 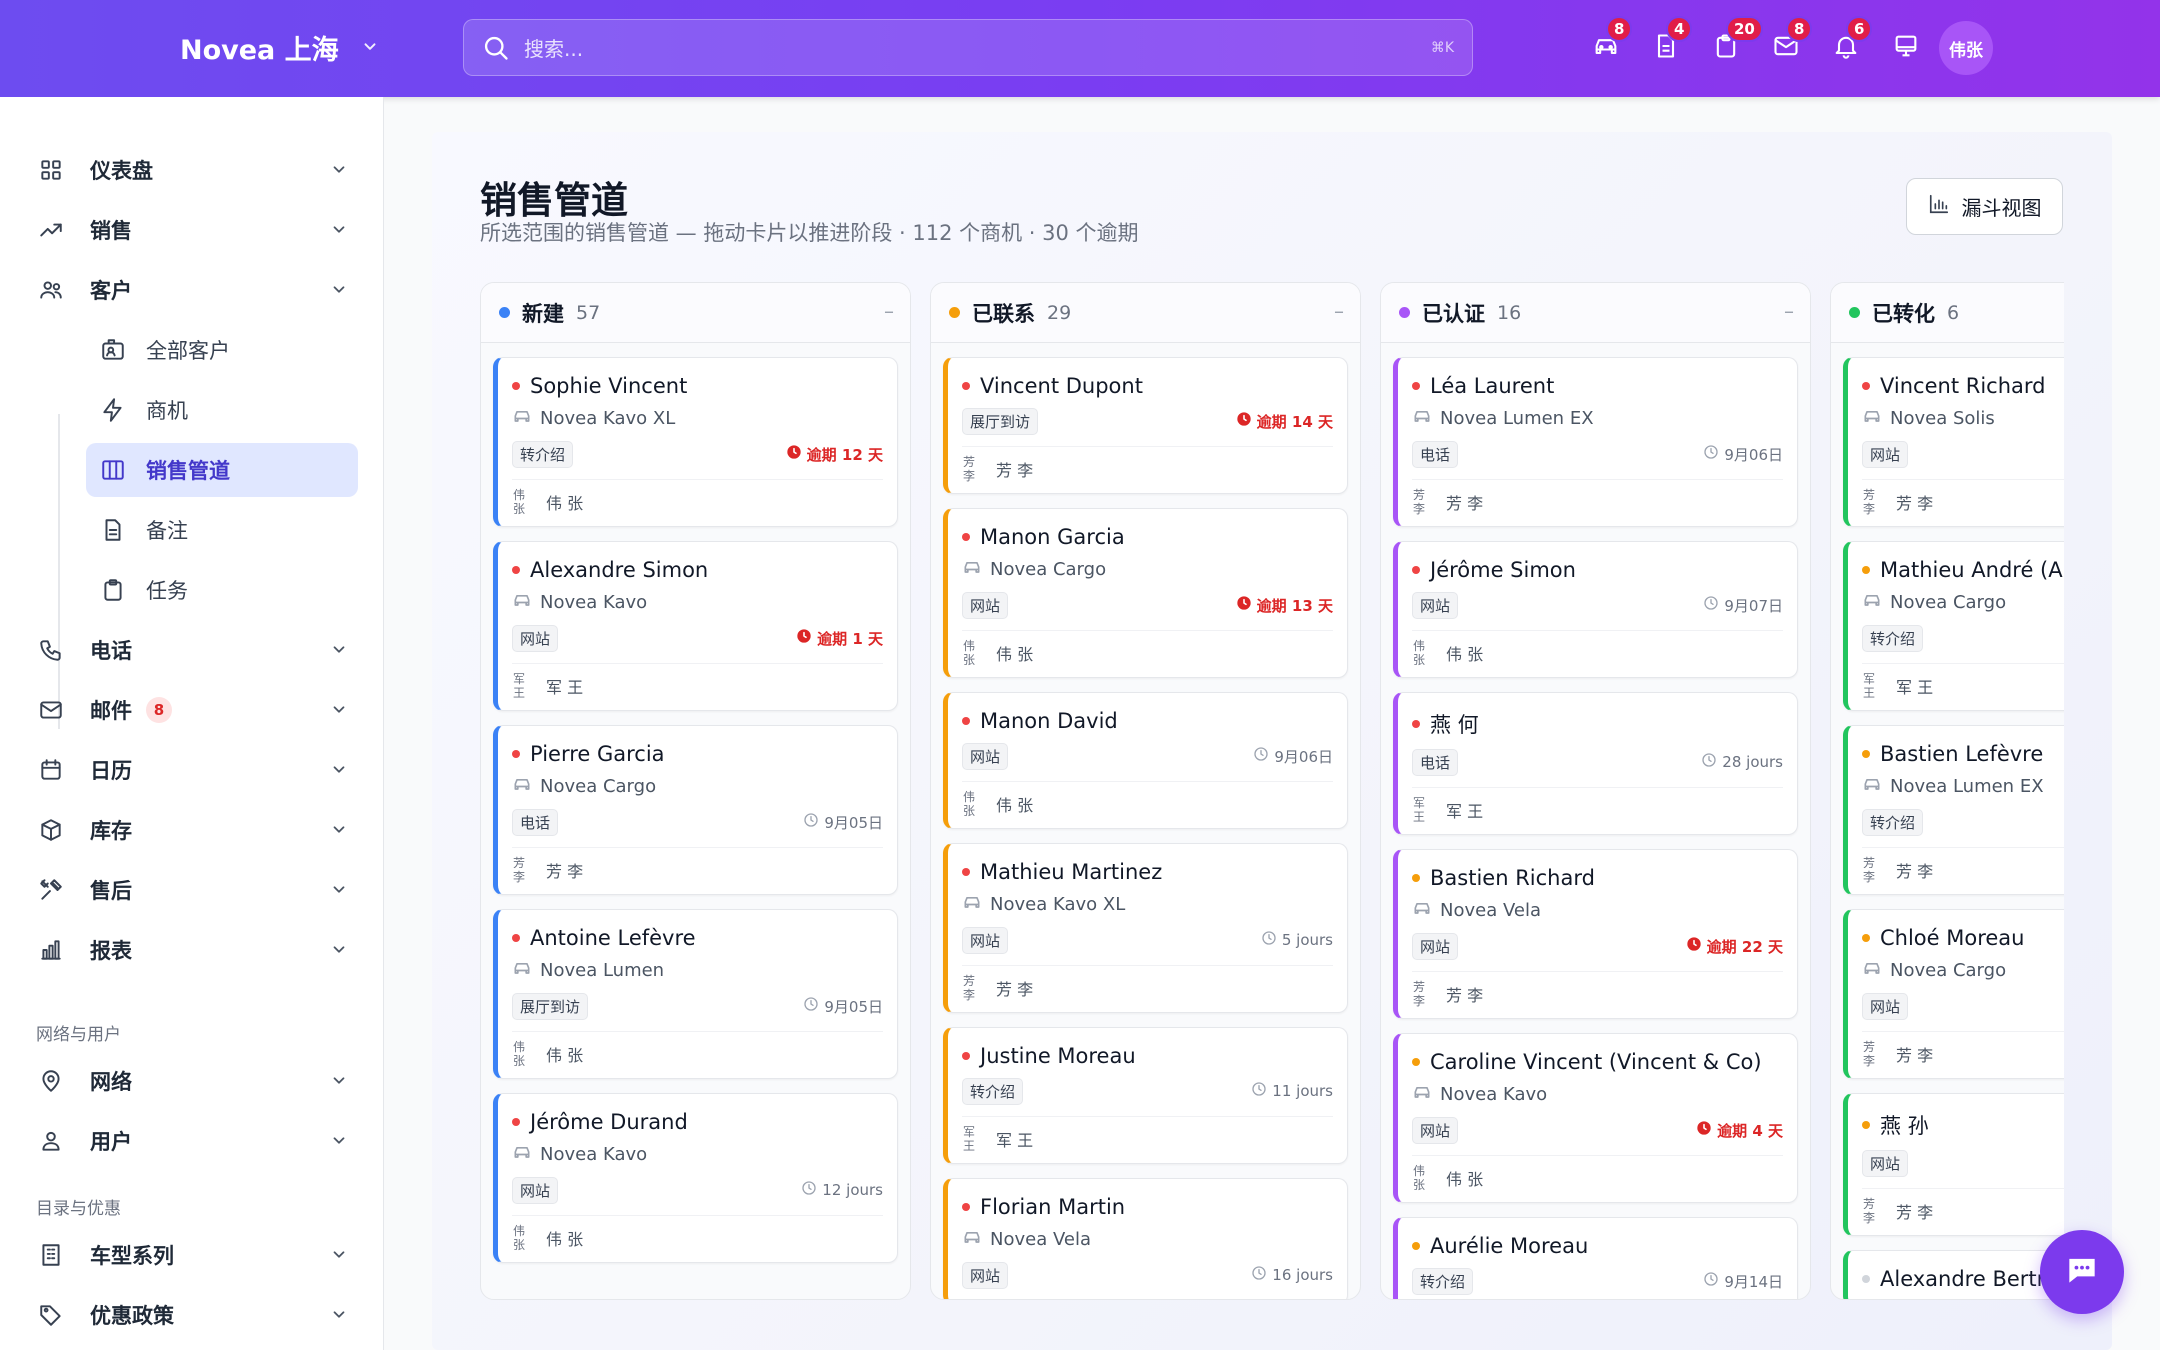 I want to click on deal-card: Jérôme Durand Novea Kavo 网站 12 jours 伟张 伟 张, so click(x=695, y=1178).